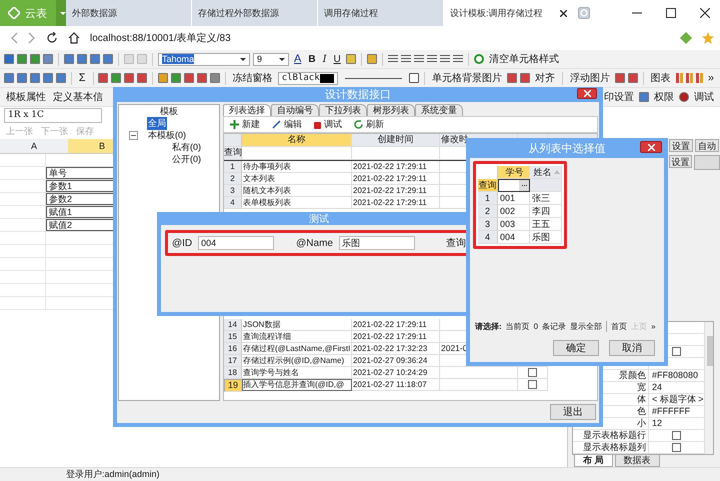  Describe the element at coordinates (34, 146) in the screenshot. I see `column-header: A` at that location.